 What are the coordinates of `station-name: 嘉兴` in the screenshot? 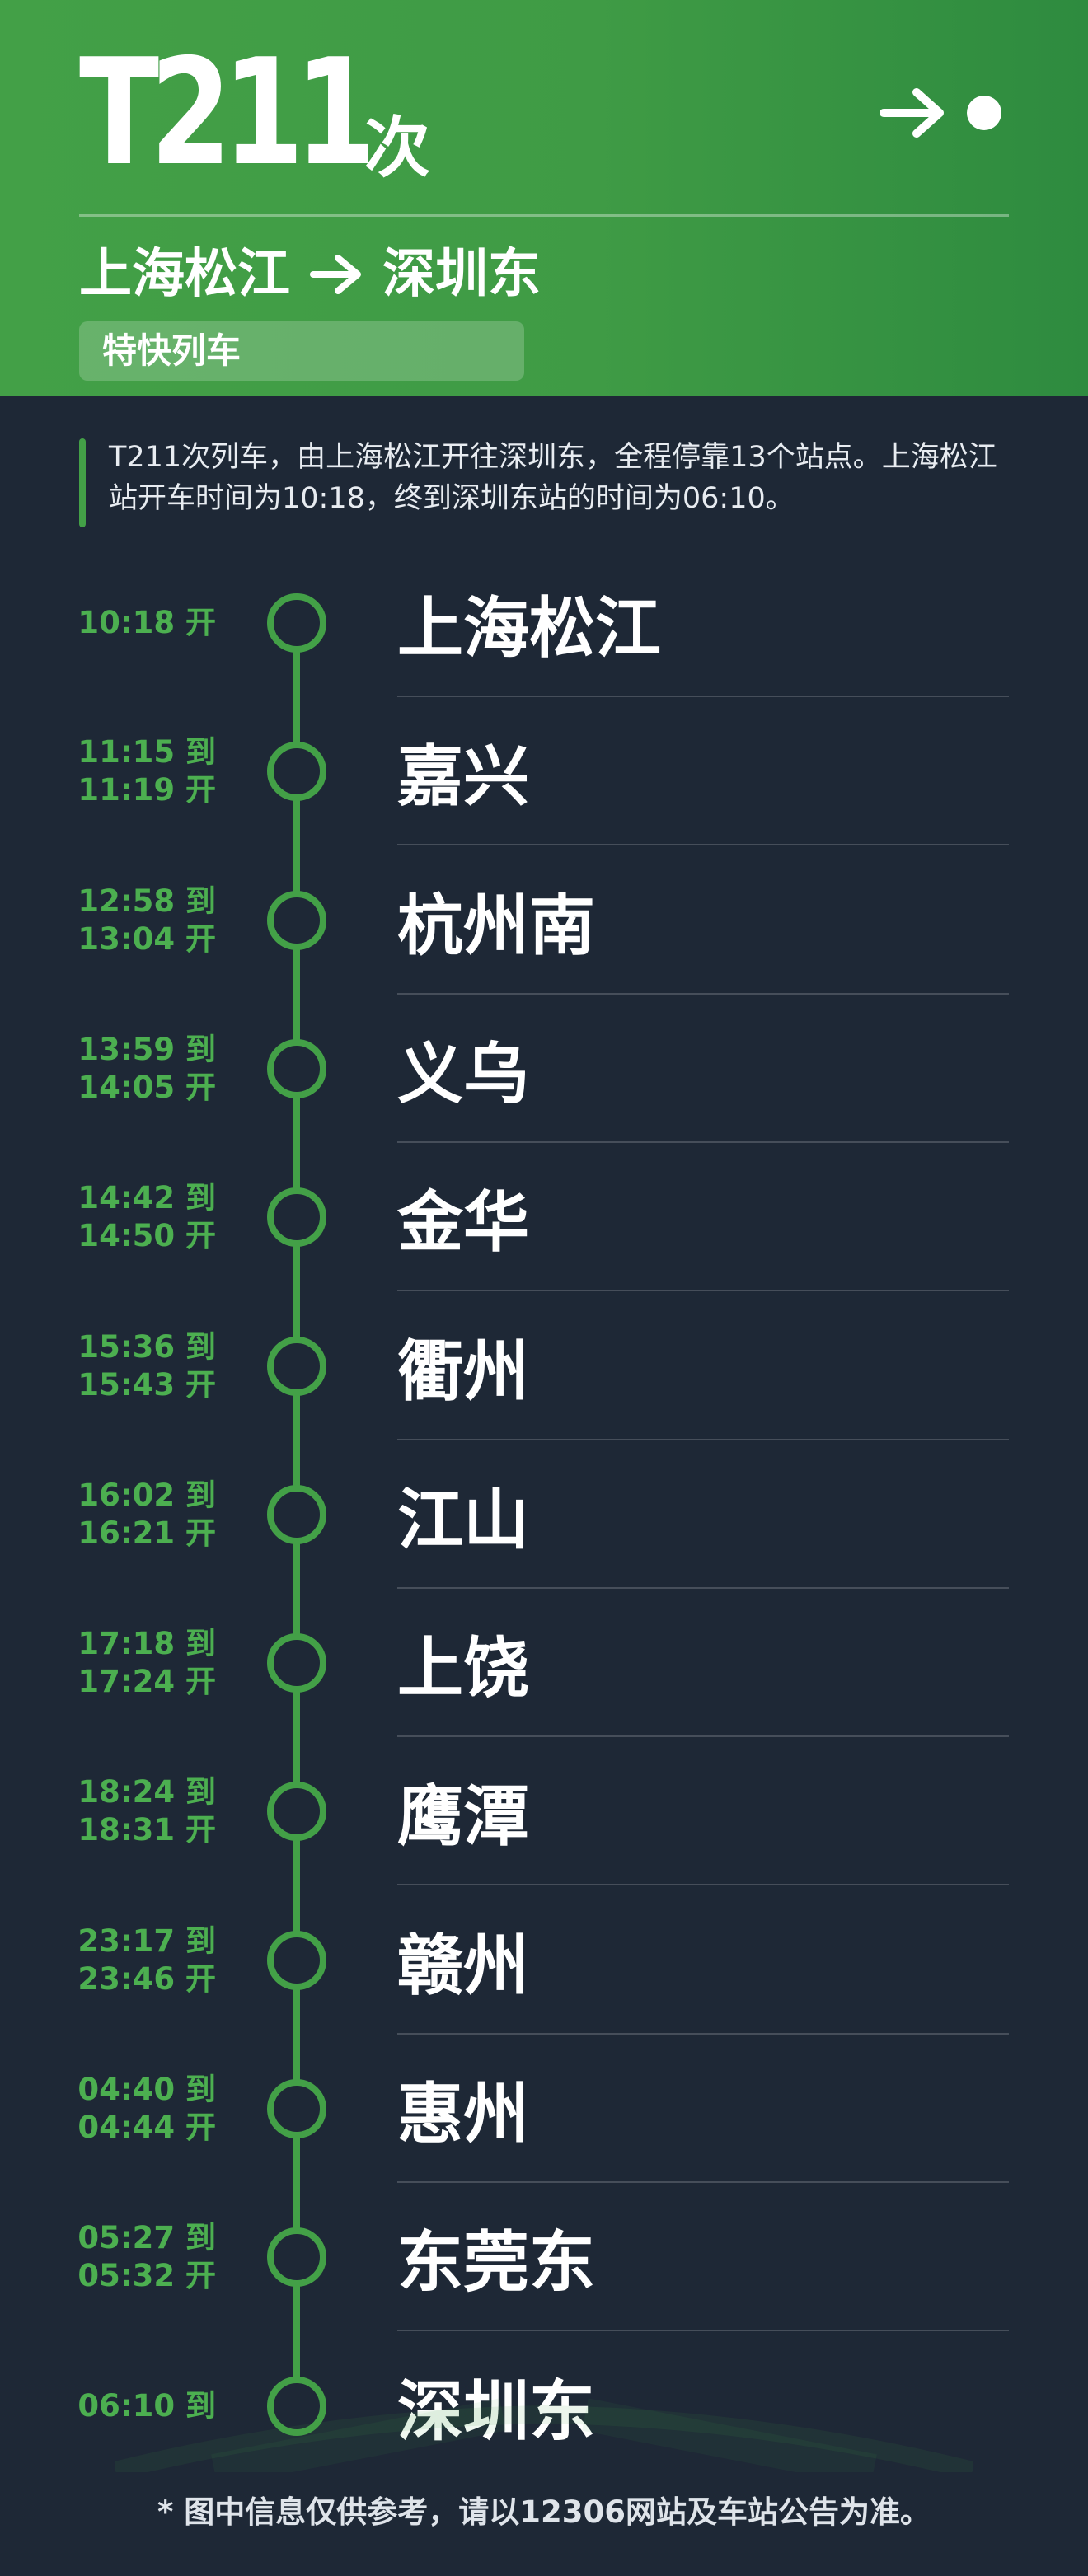 It's located at (463, 777).